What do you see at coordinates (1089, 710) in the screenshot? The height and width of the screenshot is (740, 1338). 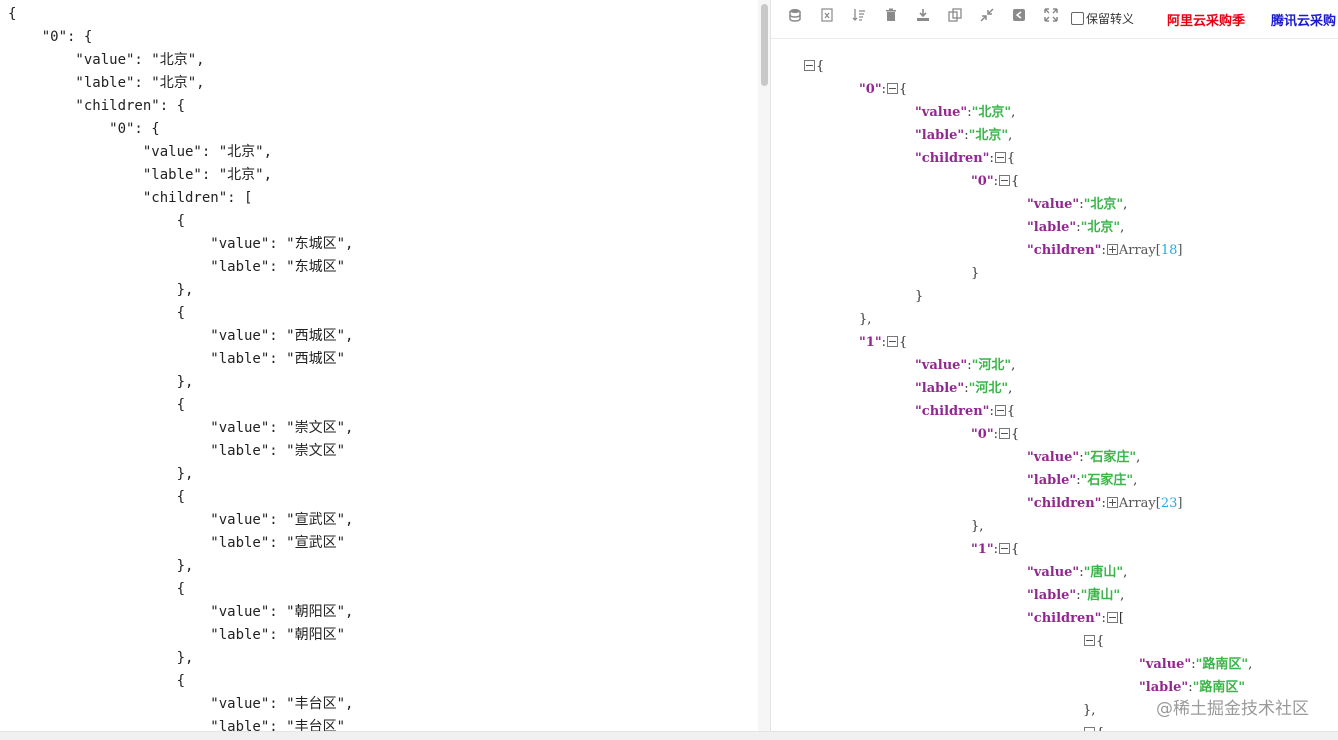 I see `tree-punctuation: },` at bounding box center [1089, 710].